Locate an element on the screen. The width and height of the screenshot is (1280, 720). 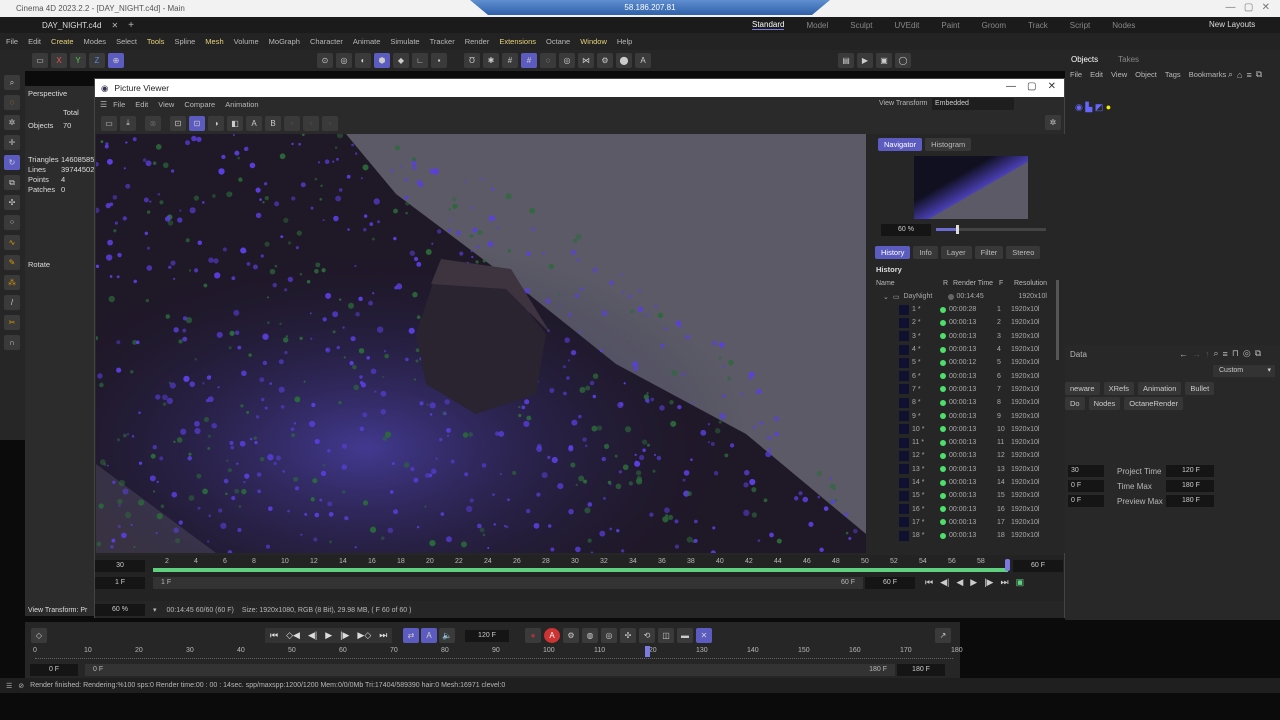
quantize-icon: ✱ is located at coordinates (491, 60).